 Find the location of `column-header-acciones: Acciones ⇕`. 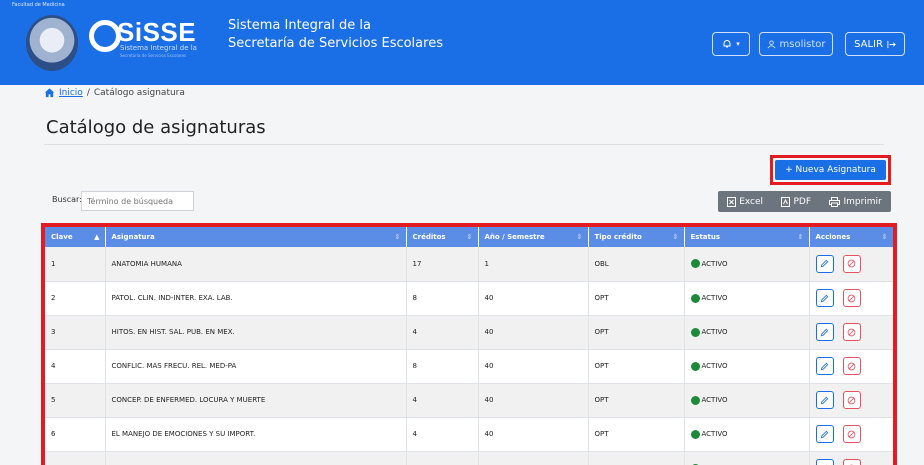

column-header-acciones: Acciones ⇕ is located at coordinates (851, 237).